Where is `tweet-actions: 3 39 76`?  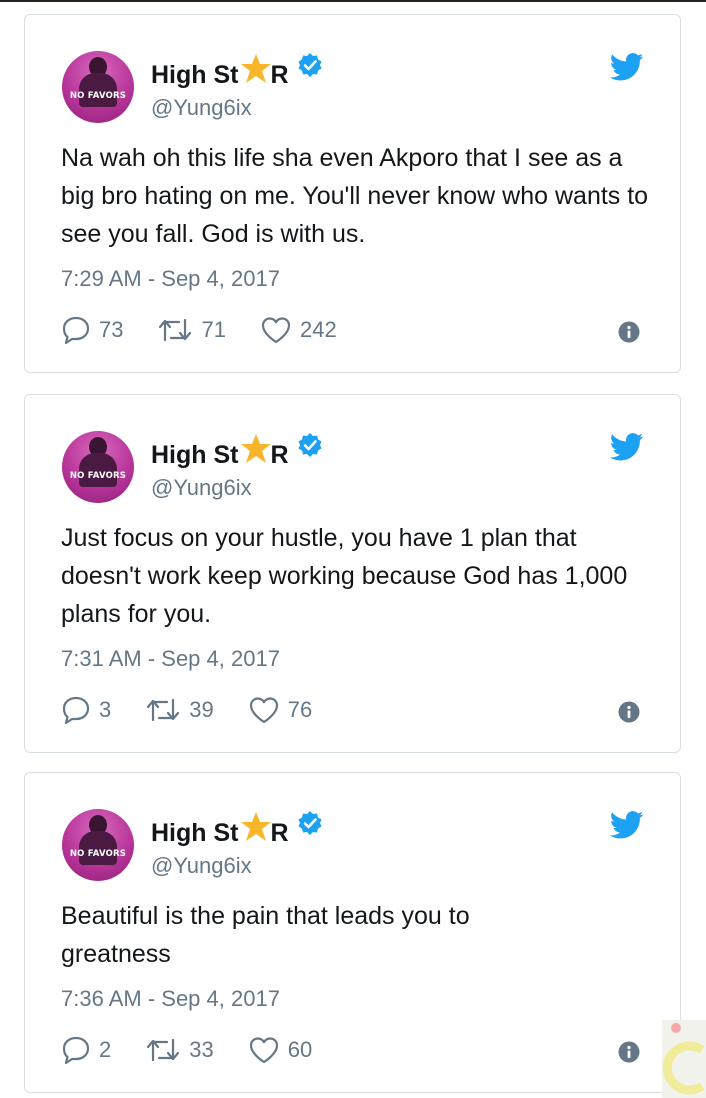 tweet-actions: 3 39 76 is located at coordinates (203, 710).